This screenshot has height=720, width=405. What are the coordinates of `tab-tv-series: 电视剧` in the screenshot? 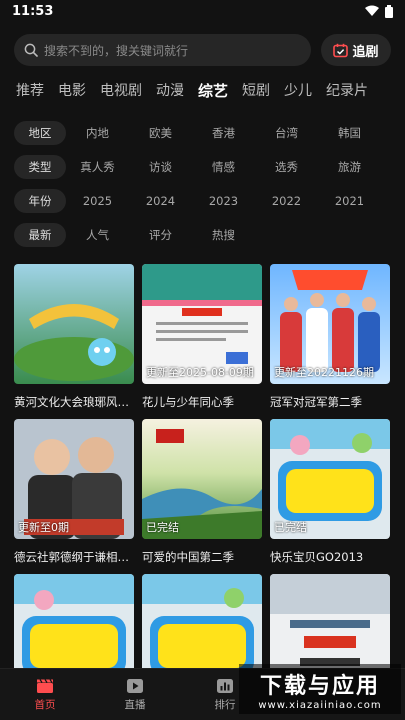 It's located at (121, 95).